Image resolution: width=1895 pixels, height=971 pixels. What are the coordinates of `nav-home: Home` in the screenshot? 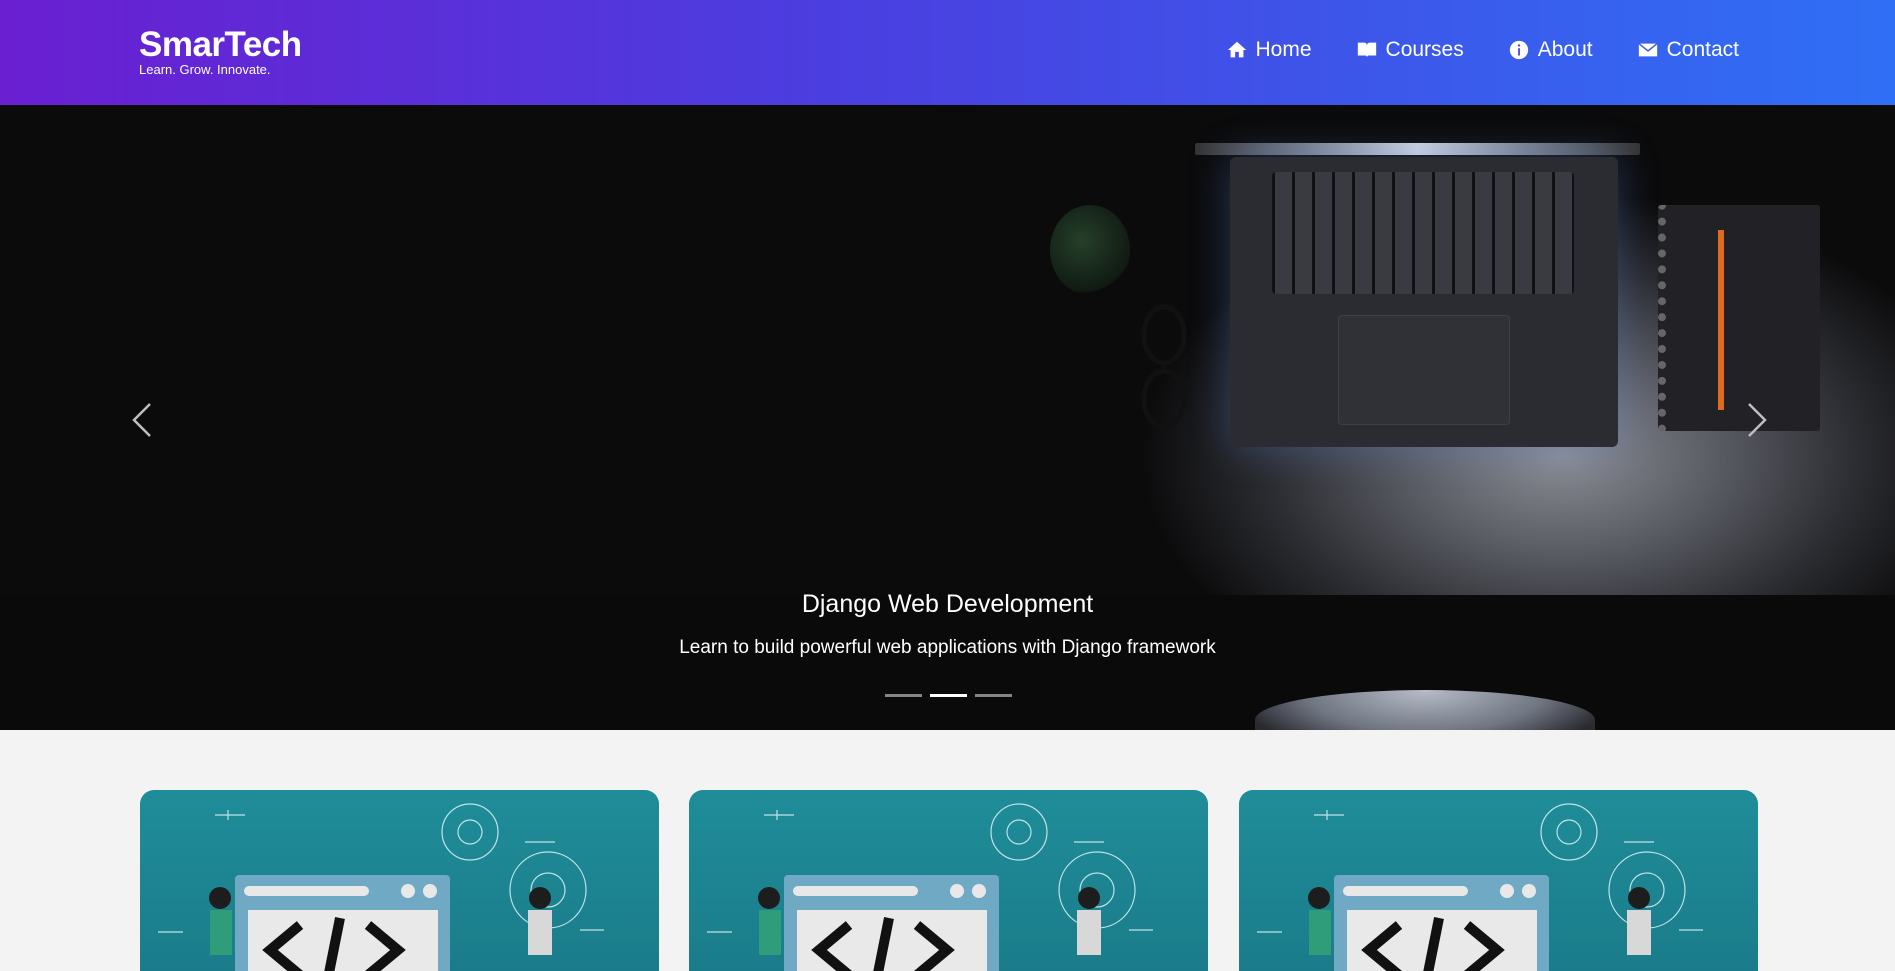 It's located at (1269, 50).